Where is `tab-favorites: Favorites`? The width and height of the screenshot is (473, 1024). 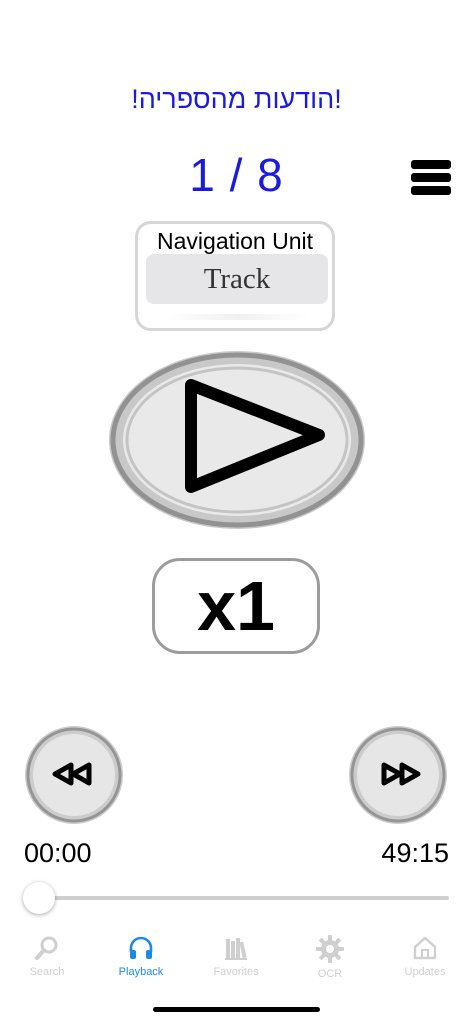
tab-favorites: Favorites is located at coordinates (236, 960).